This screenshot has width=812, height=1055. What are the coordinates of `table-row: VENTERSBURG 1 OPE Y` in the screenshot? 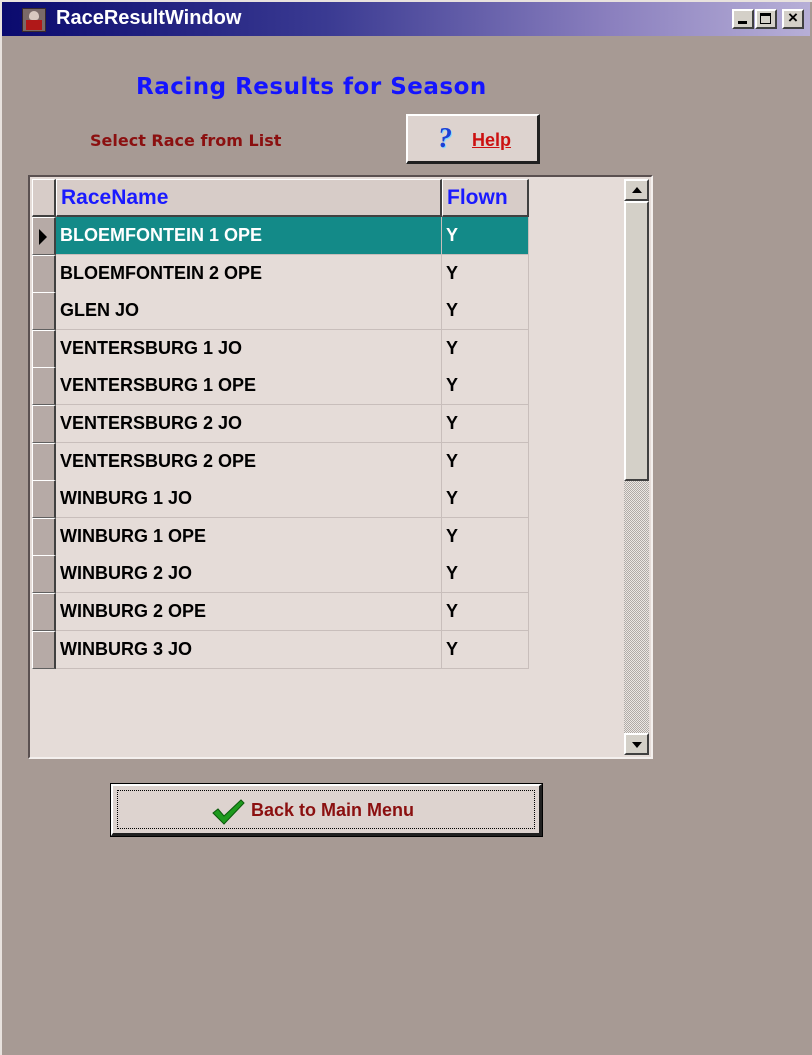 It's located at (280, 386).